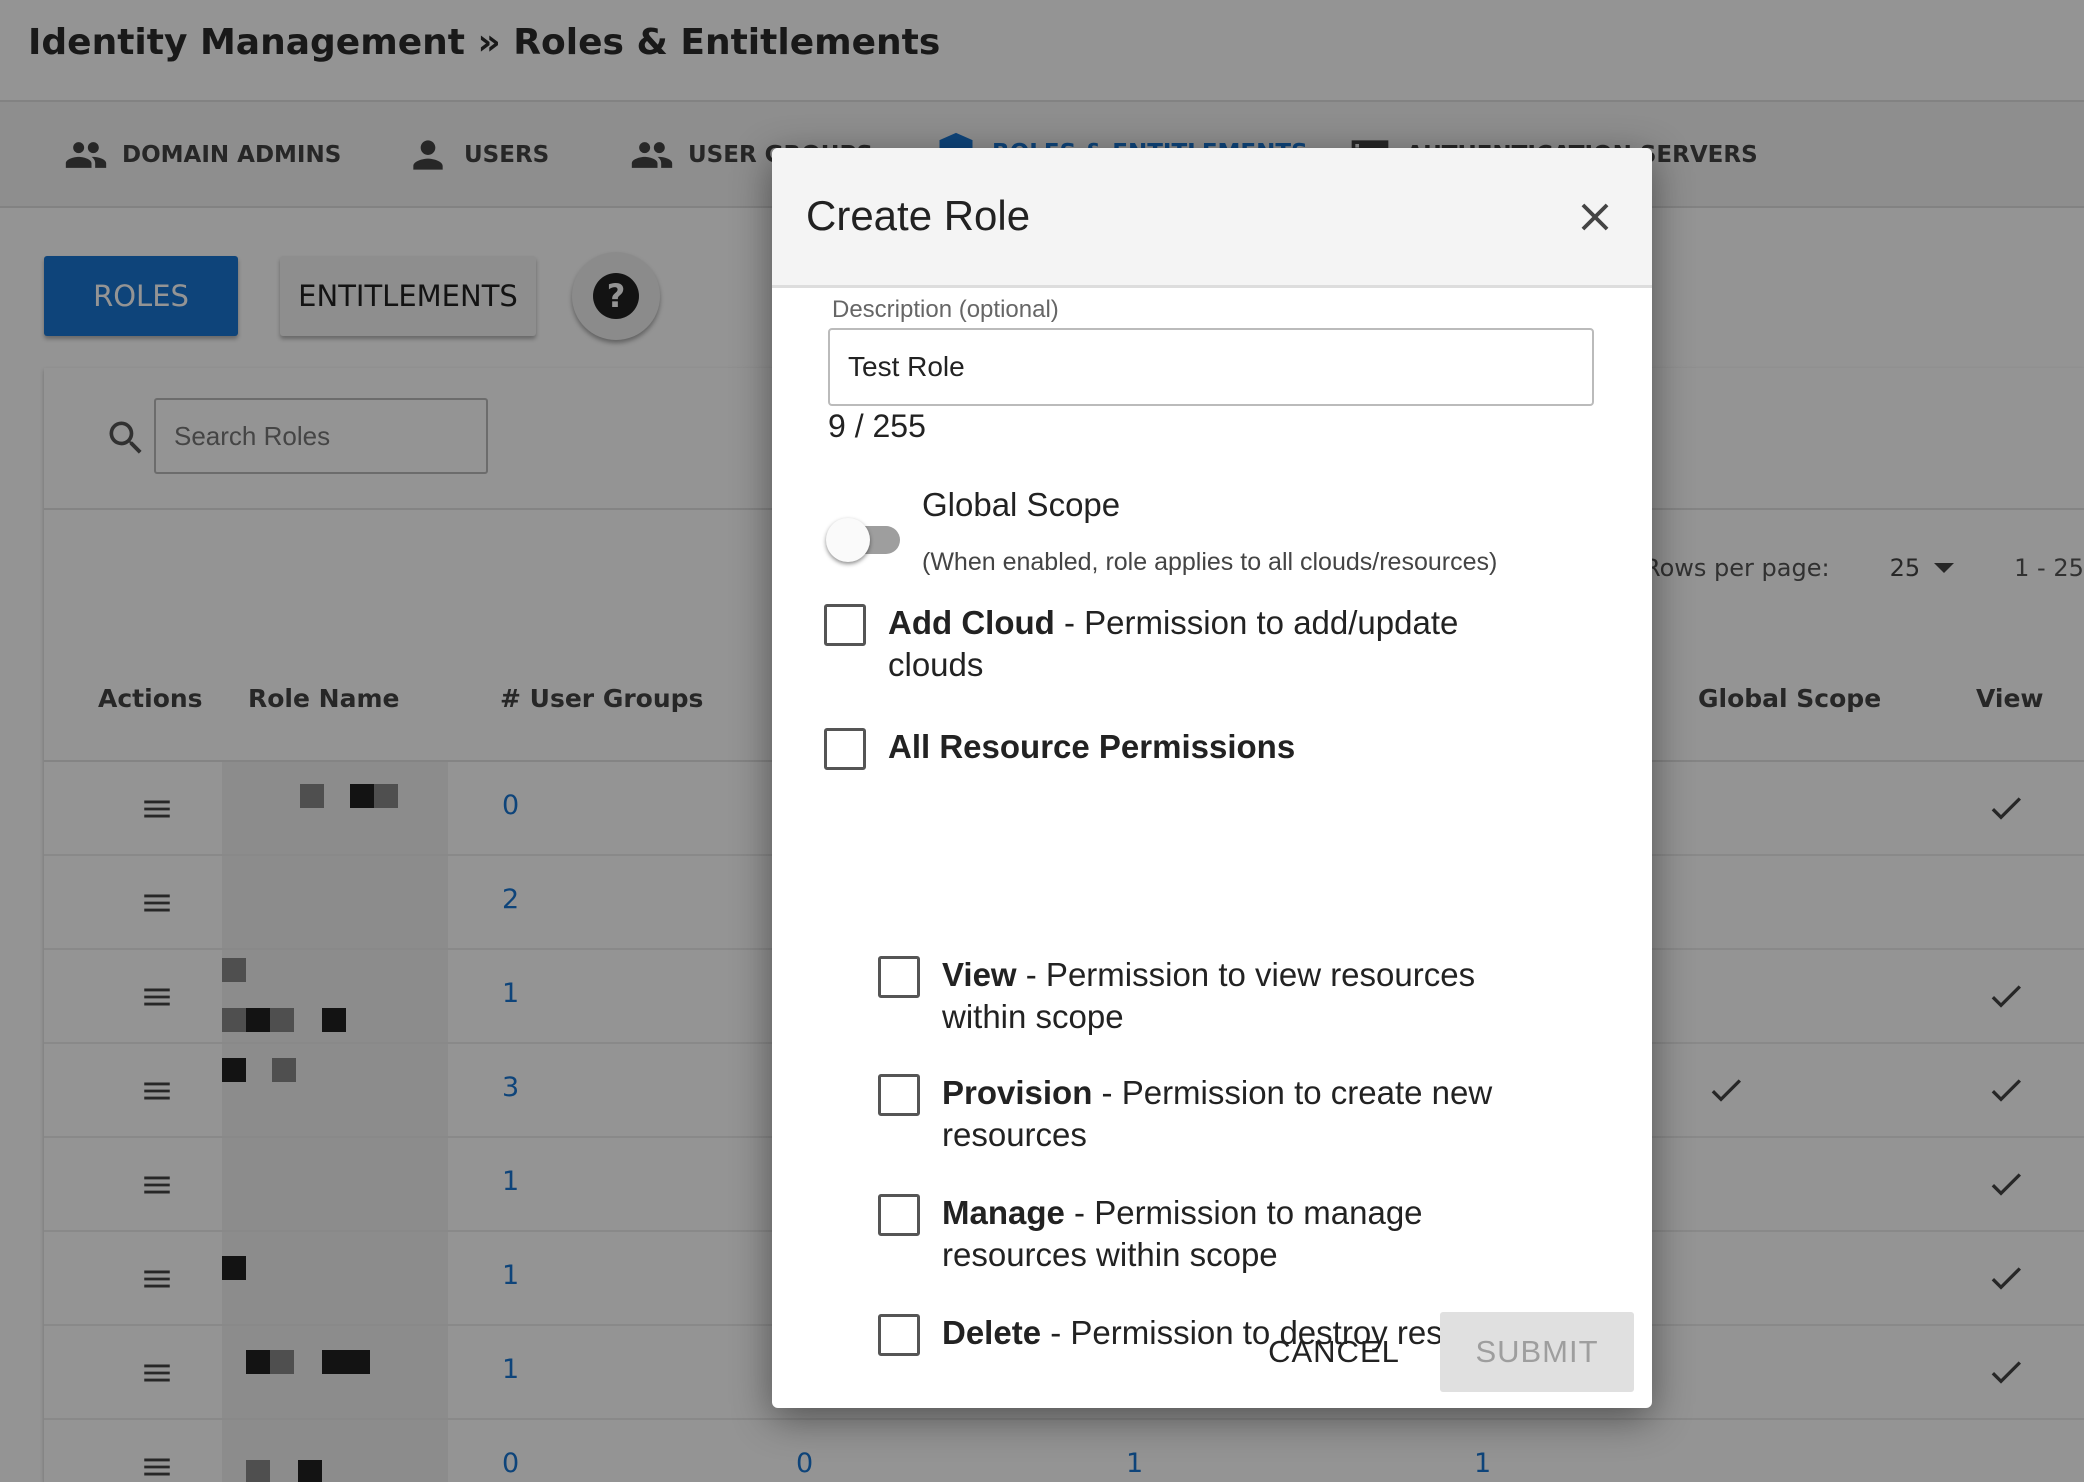  I want to click on character-counter: 9 / 255, so click(877, 426).